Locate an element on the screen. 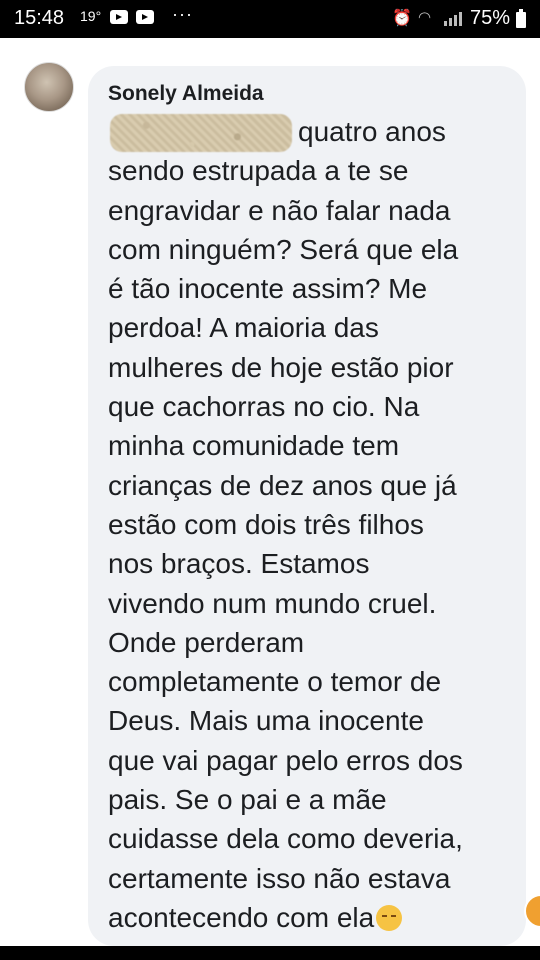  battery-percent: 75% is located at coordinates (490, 18).